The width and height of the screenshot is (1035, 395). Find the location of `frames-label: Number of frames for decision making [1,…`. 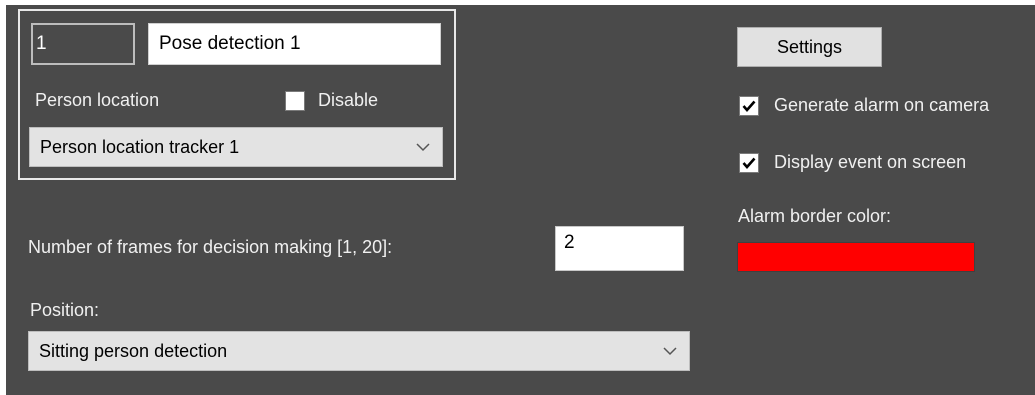

frames-label: Number of frames for decision making [1,… is located at coordinates (210, 247).